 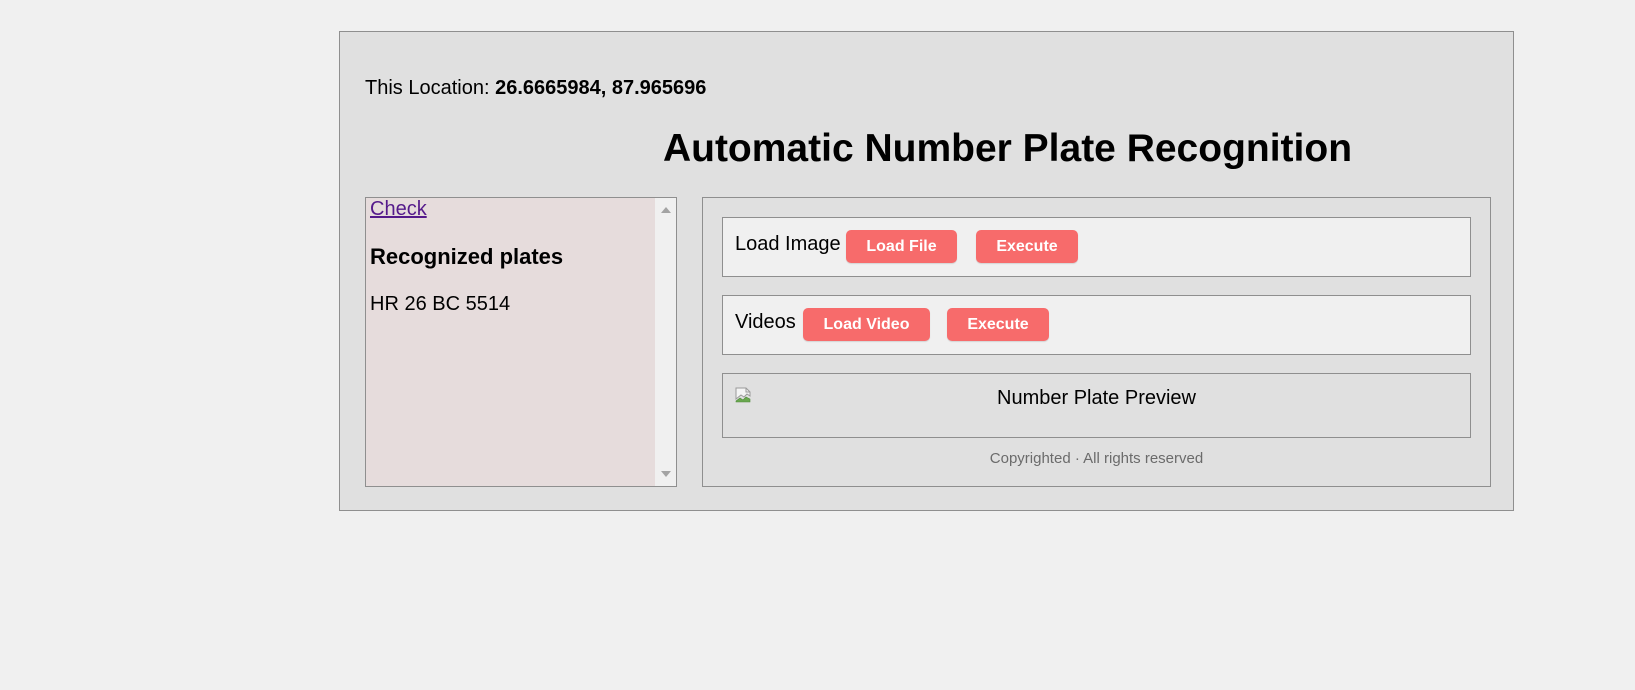 What do you see at coordinates (440, 304) in the screenshot?
I see `plate-item: HR 26 BC 5514` at bounding box center [440, 304].